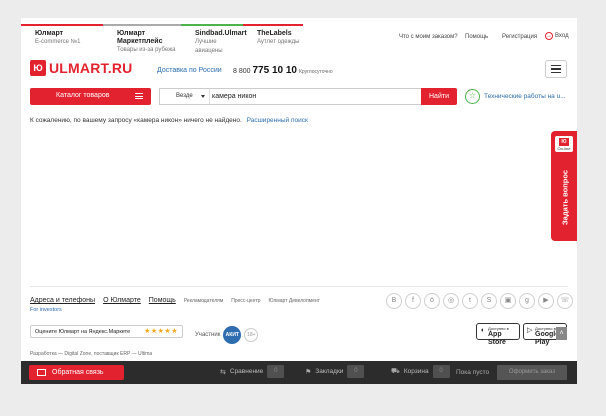  What do you see at coordinates (274, 70) in the screenshot?
I see `phone-number: 775 10 10` at bounding box center [274, 70].